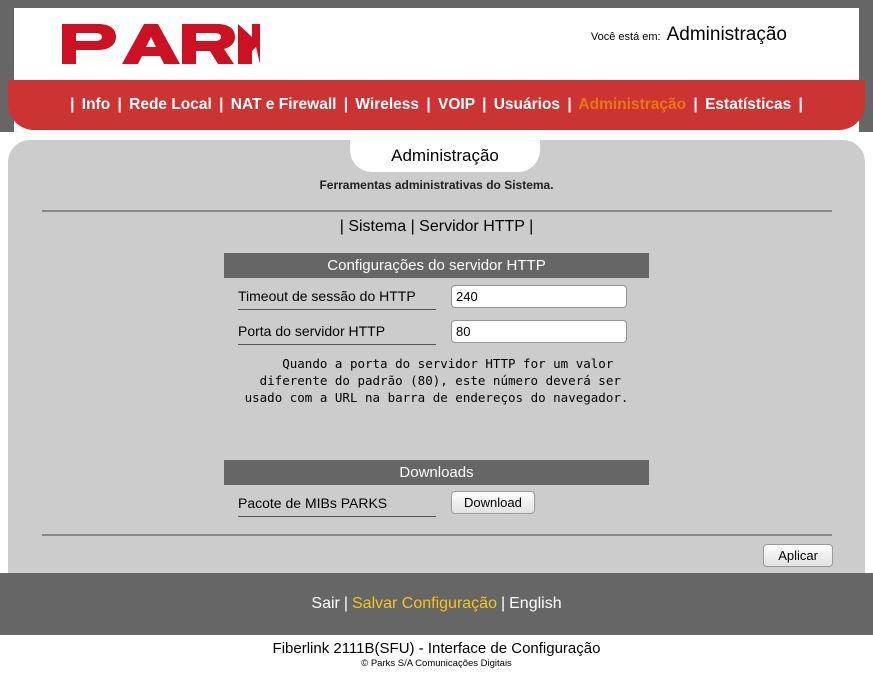  I want to click on footer-bar: Sair | Salvar Configuração | English, so click(436, 604).